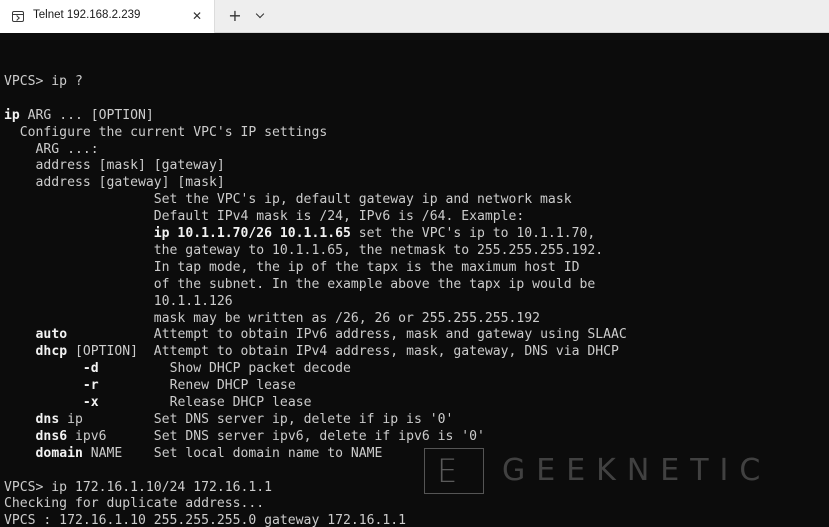  Describe the element at coordinates (261, 16) in the screenshot. I see `chevron-down-icon` at that location.